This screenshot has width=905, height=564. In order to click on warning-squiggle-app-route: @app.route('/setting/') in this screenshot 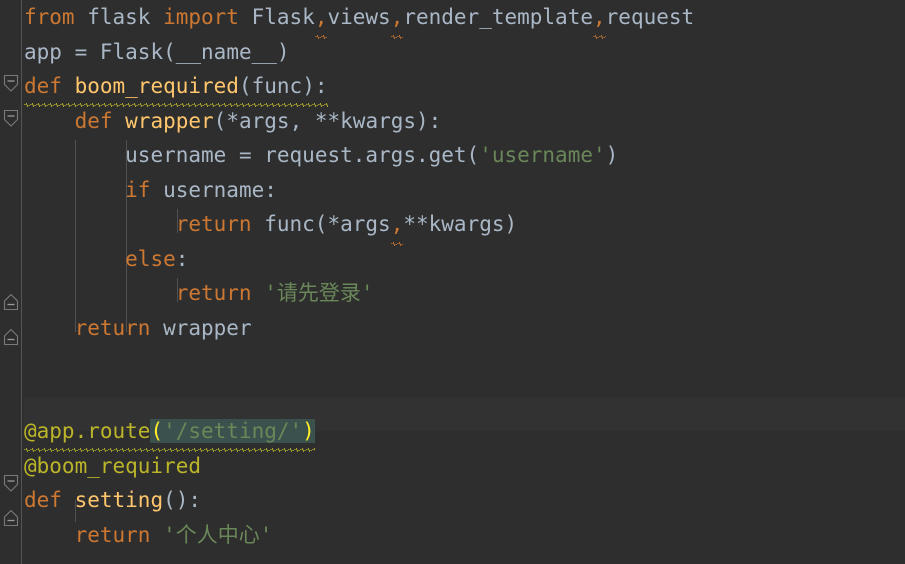, I will do `click(169, 432)`.